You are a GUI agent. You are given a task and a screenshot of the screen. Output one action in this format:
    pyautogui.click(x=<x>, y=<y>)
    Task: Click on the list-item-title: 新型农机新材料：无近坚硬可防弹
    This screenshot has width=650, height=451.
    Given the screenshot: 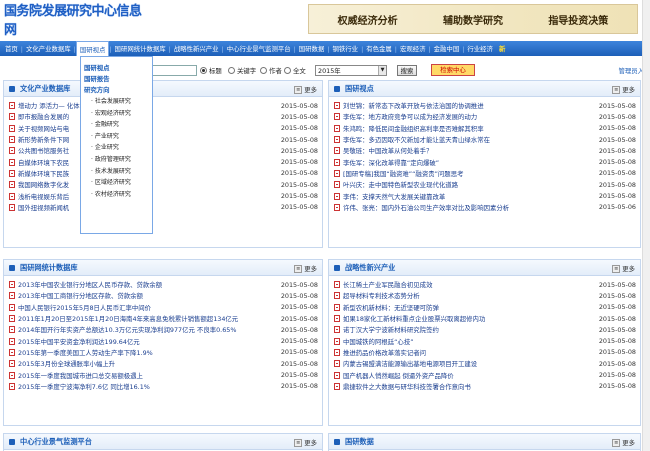 What is the action you would take?
    pyautogui.click(x=469, y=307)
    